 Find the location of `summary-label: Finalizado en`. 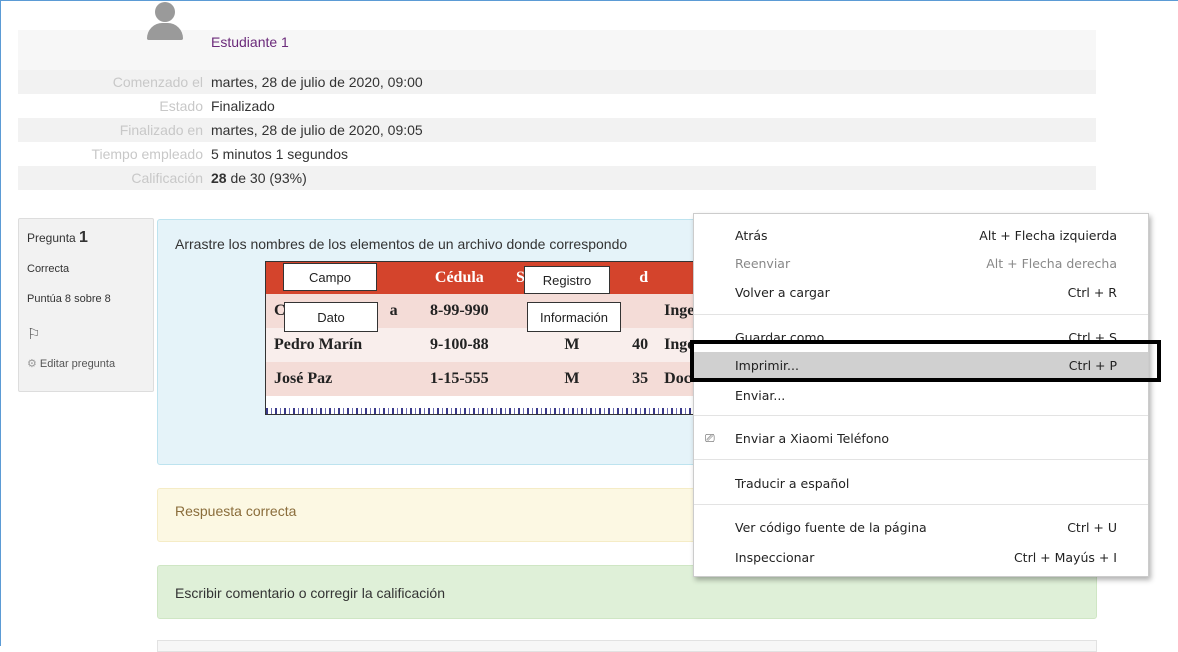

summary-label: Finalizado en is located at coordinates (161, 130).